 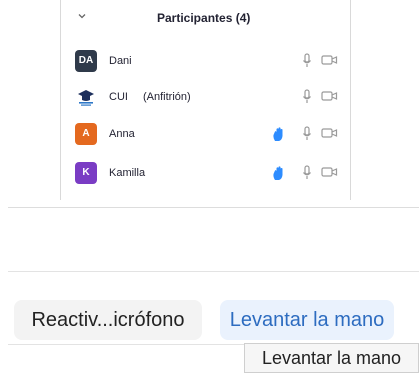 I want to click on section-divider, so click(x=213, y=207).